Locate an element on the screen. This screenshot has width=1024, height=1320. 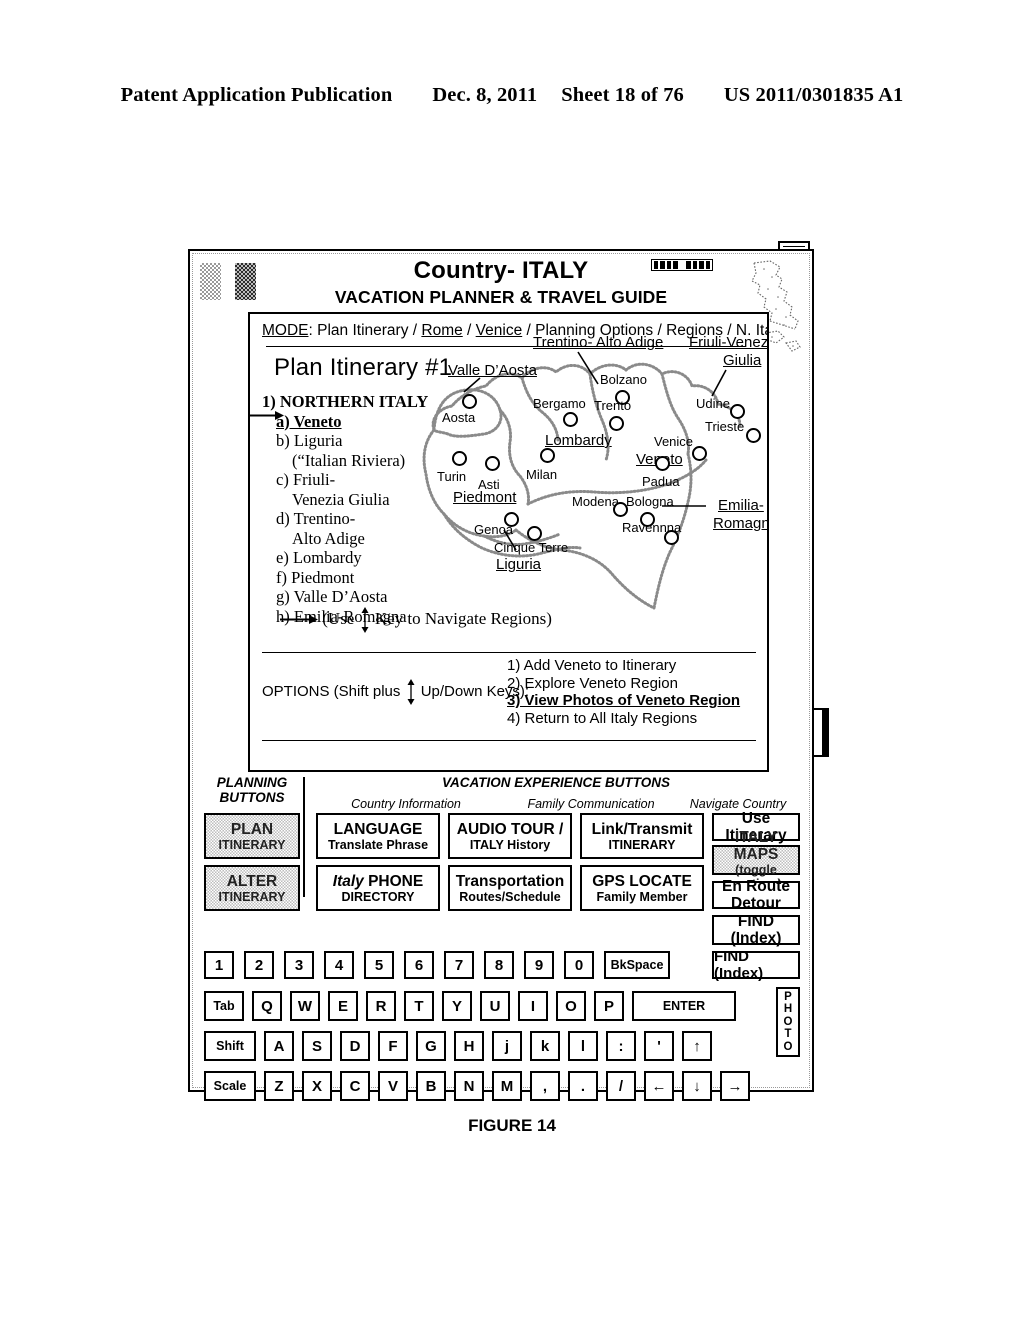
key-': ' is located at coordinates (659, 1046).